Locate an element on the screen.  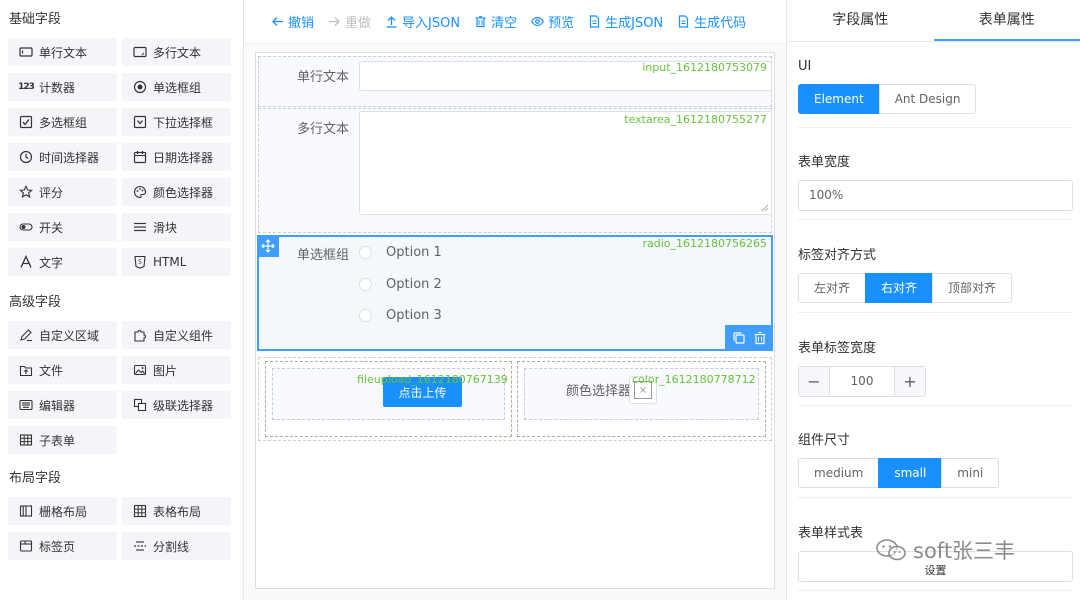
increase-button: + is located at coordinates (909, 381).